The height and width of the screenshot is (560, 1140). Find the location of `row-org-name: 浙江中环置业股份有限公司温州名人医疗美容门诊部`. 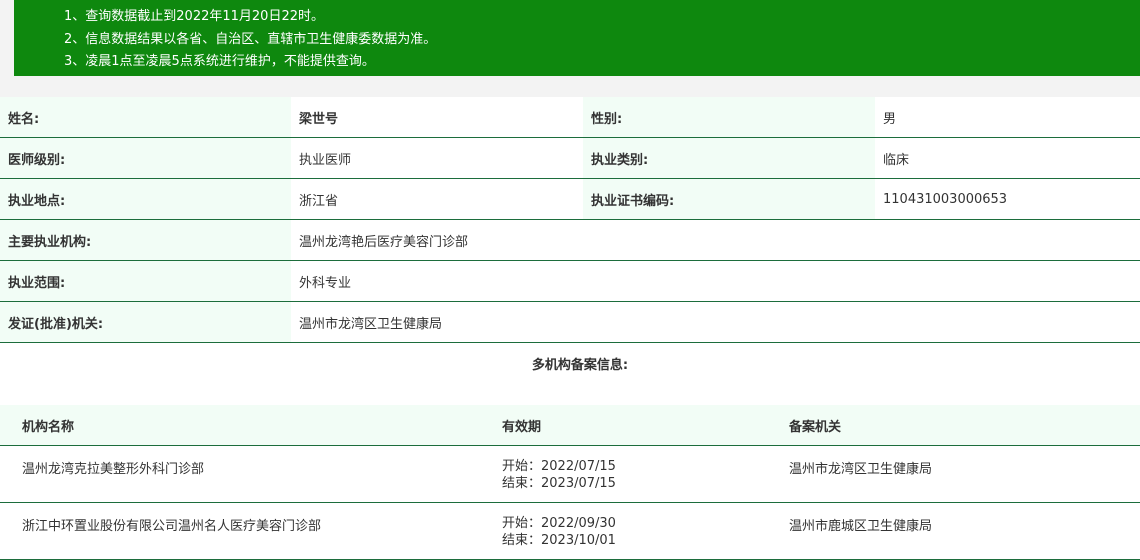

row-org-name: 浙江中环置业股份有限公司温州名人医疗美容门诊部 is located at coordinates (172, 526).